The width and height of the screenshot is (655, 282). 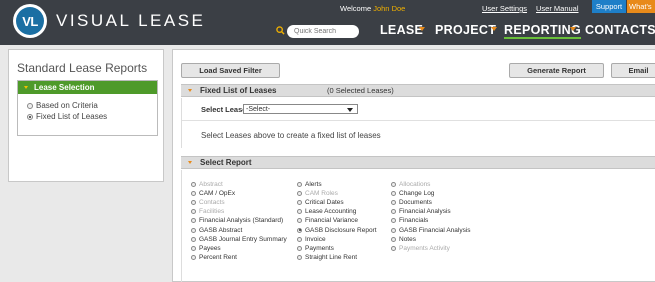 I want to click on dropdown-arrow-icon, so click(x=350, y=110).